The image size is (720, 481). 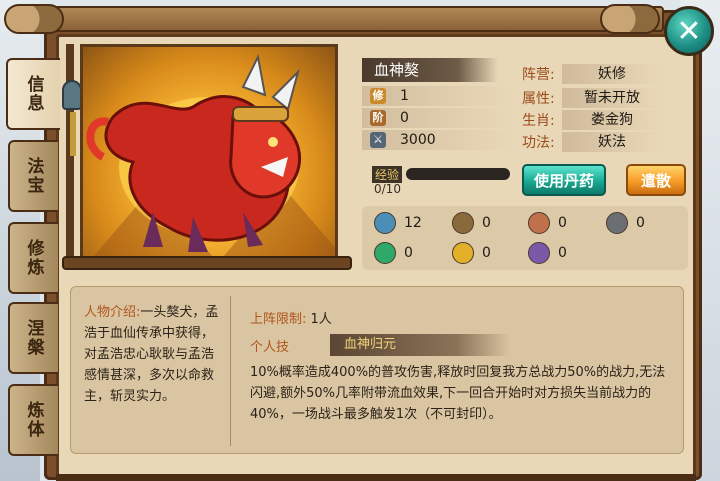 What do you see at coordinates (385, 253) in the screenshot?
I see `green-orb-icon` at bounding box center [385, 253].